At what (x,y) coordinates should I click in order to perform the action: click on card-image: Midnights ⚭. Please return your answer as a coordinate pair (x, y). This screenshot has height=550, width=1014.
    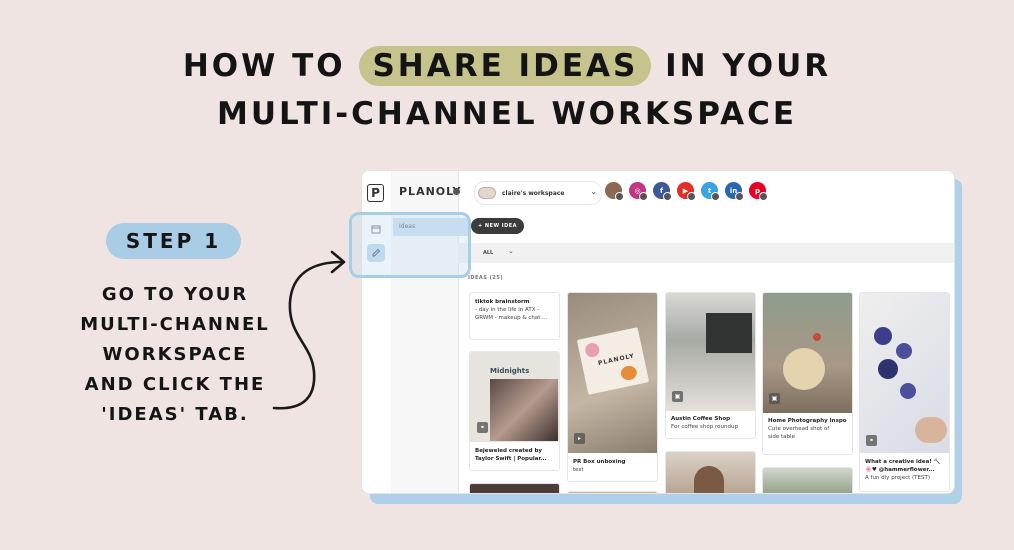
    Looking at the image, I should click on (514, 397).